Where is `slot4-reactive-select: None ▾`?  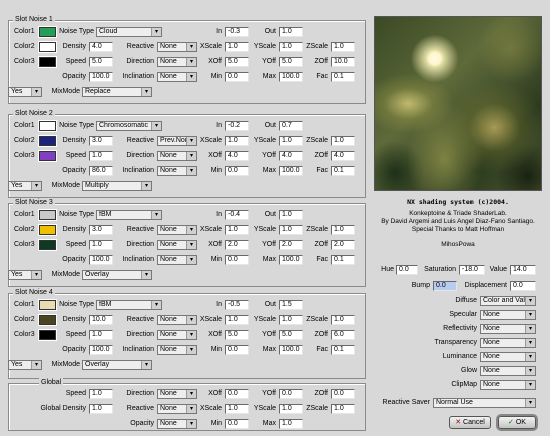
slot4-reactive-select: None ▾ is located at coordinates (177, 320).